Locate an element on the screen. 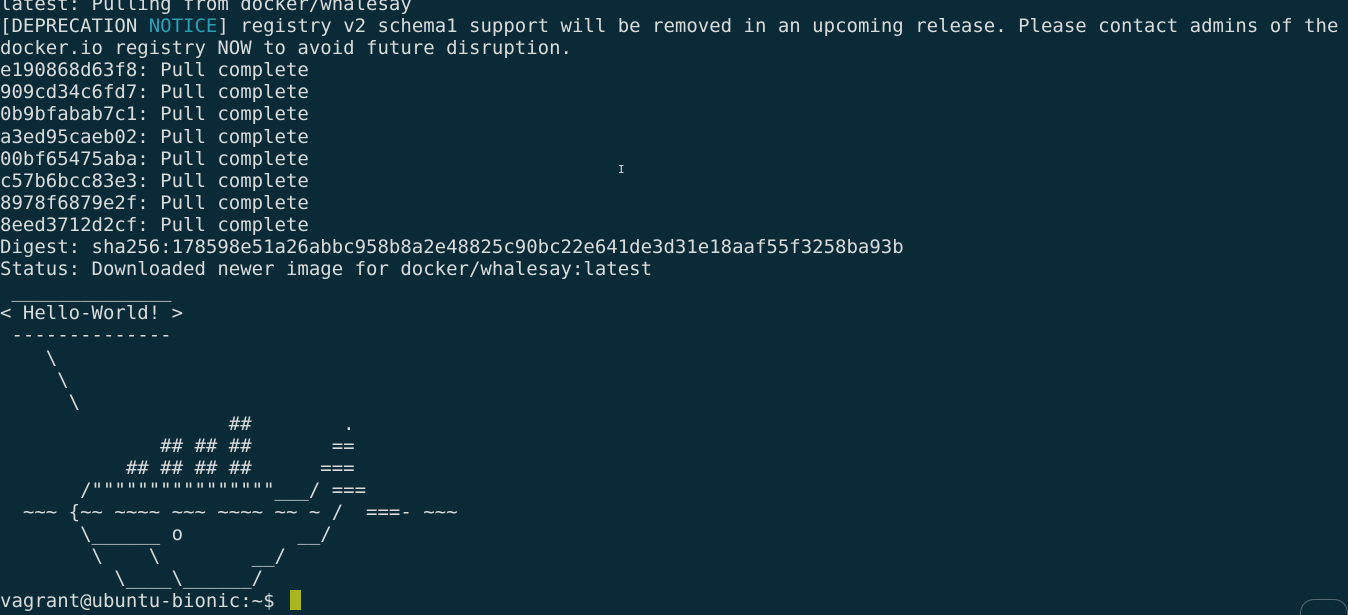 This screenshot has width=1348, height=615. prompt-text: vagrant@ubuntu-bionic:~$ is located at coordinates (143, 600).